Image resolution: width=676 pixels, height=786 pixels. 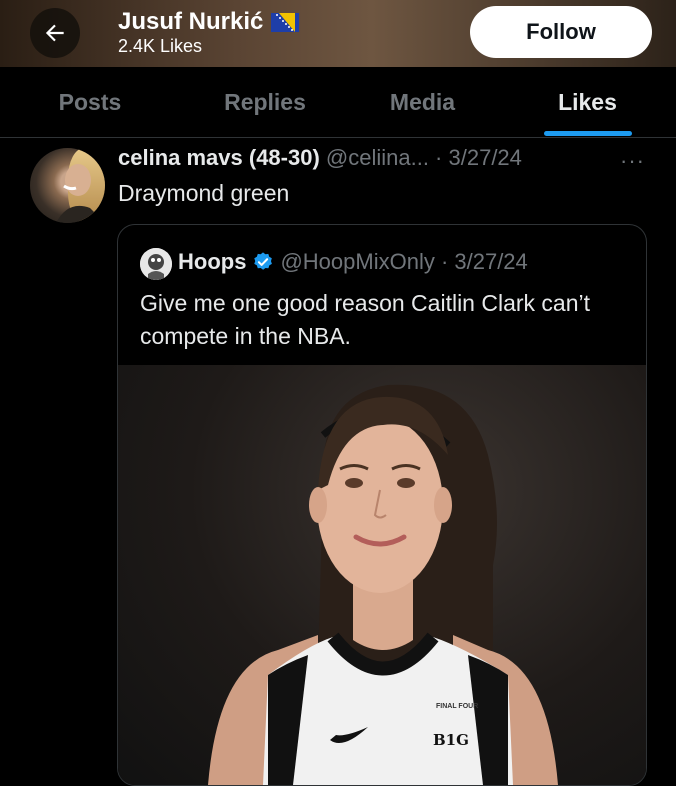 I want to click on quote-author-name: Hoops, so click(x=212, y=261).